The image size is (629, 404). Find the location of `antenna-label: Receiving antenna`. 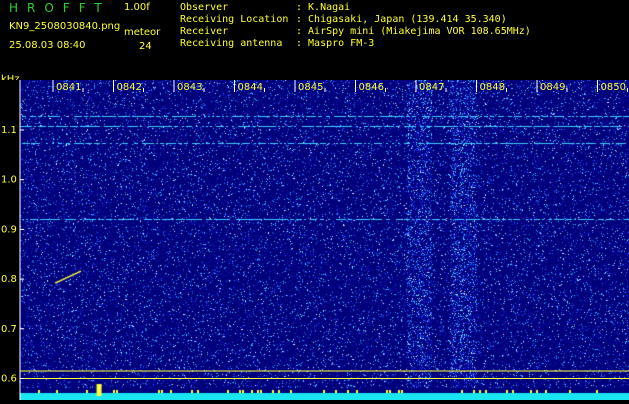

antenna-label: Receiving antenna is located at coordinates (231, 43).